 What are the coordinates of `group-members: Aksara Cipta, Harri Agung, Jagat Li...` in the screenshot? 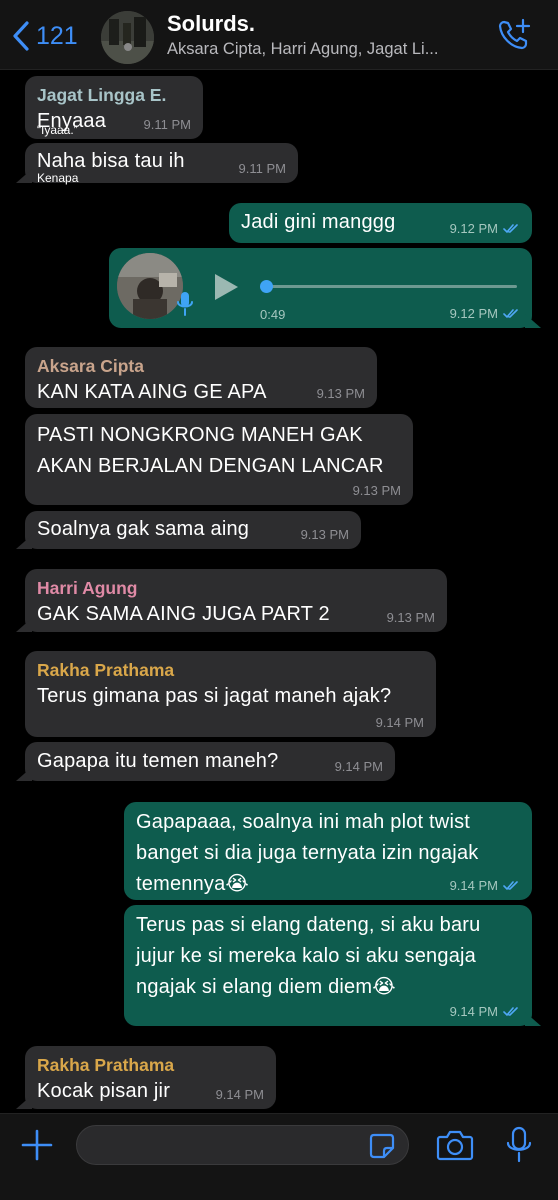 It's located at (322, 49).